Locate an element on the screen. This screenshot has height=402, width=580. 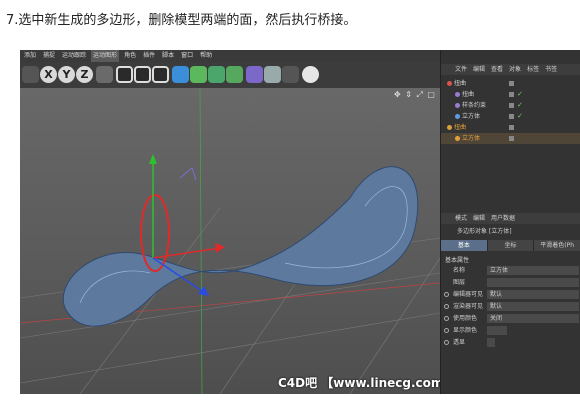
menu-item: 捕捉 is located at coordinates (49, 56).